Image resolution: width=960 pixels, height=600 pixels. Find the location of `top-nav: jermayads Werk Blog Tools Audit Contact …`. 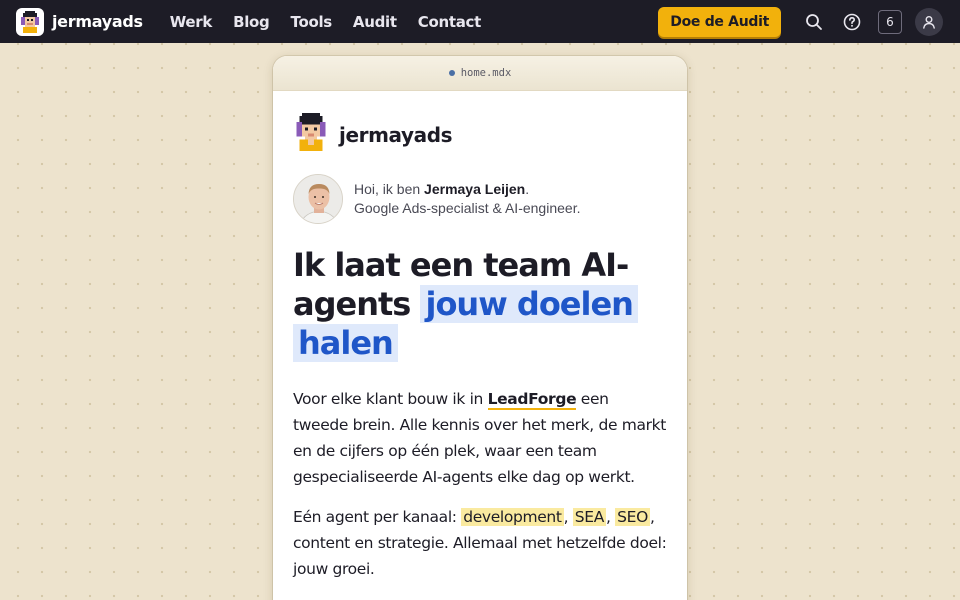

top-nav: jermayads Werk Blog Tools Audit Contact … is located at coordinates (480, 21).